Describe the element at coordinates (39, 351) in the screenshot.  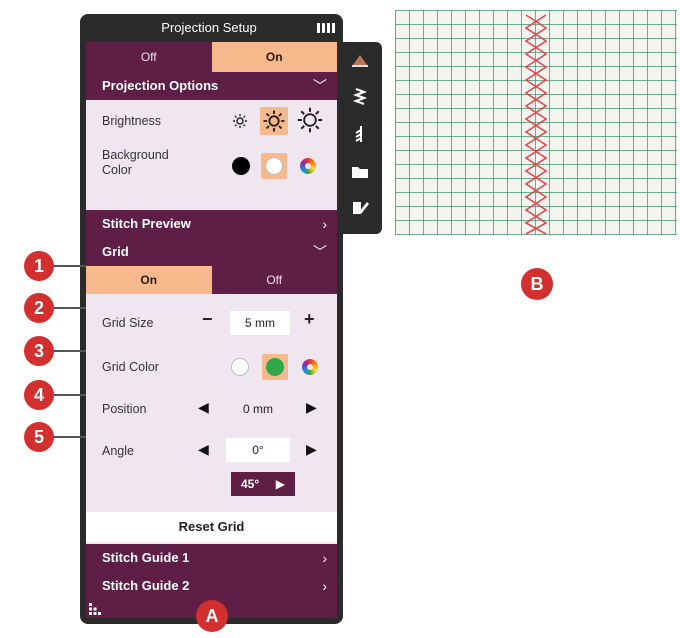
I see `callout-3: 3` at that location.